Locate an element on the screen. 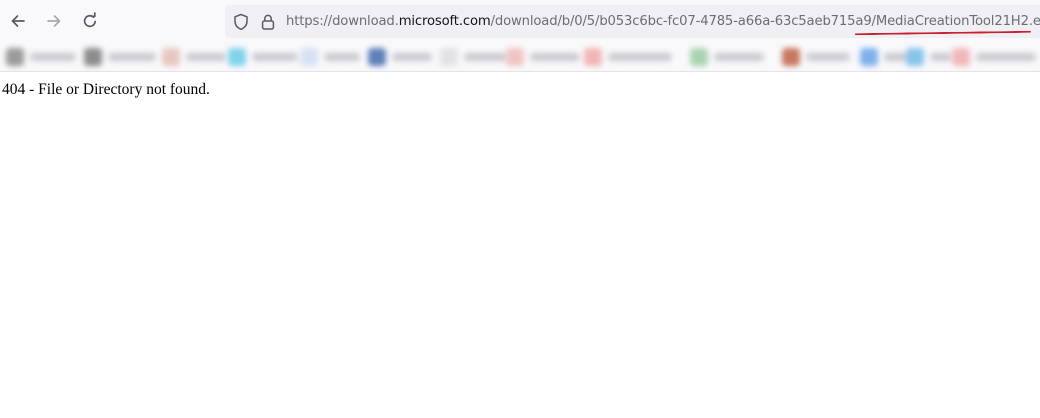  url-prefix: https://download. is located at coordinates (342, 21).